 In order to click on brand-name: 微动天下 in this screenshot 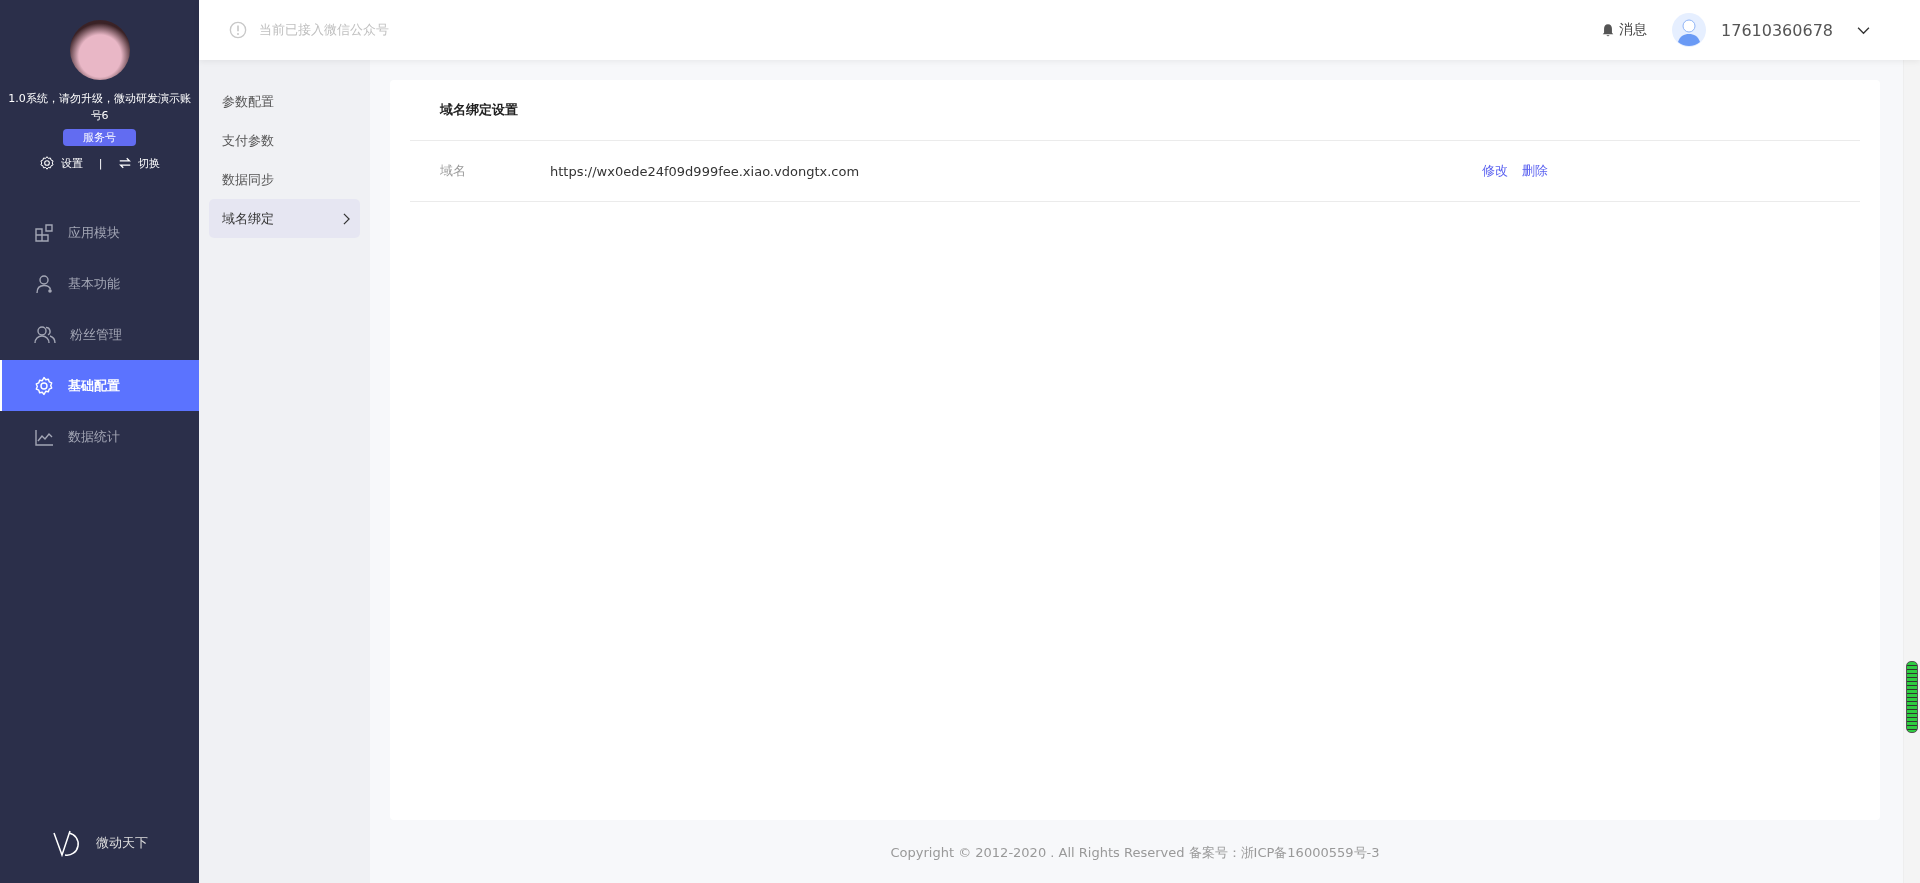, I will do `click(121, 843)`.